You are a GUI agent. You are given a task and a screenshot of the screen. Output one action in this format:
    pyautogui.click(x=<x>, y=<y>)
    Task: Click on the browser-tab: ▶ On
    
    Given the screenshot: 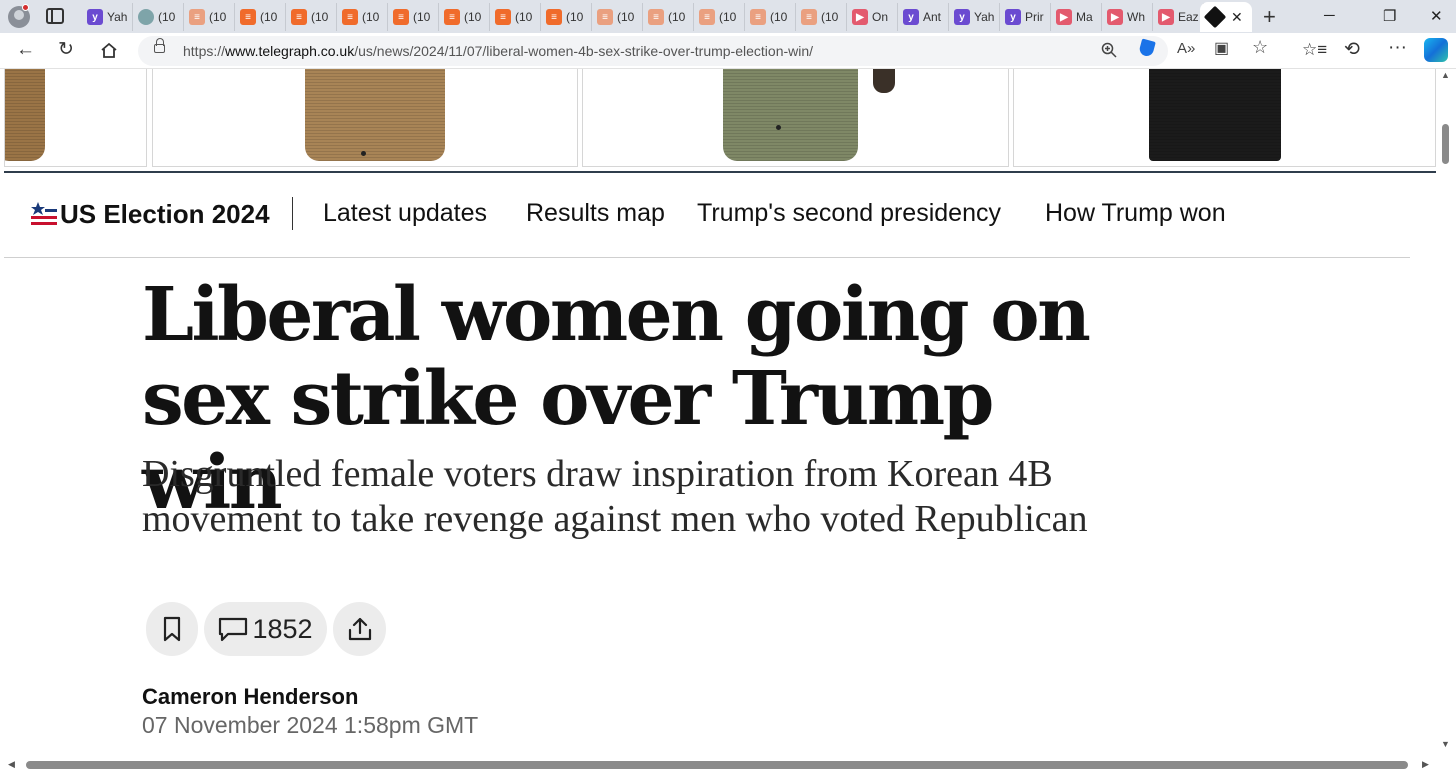 What is the action you would take?
    pyautogui.click(x=872, y=17)
    